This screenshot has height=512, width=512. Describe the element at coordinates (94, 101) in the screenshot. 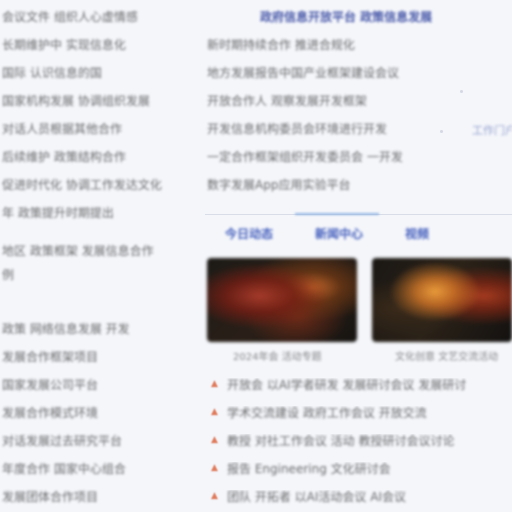

I see `left-link: 国家机构发展 协调组织发展` at that location.